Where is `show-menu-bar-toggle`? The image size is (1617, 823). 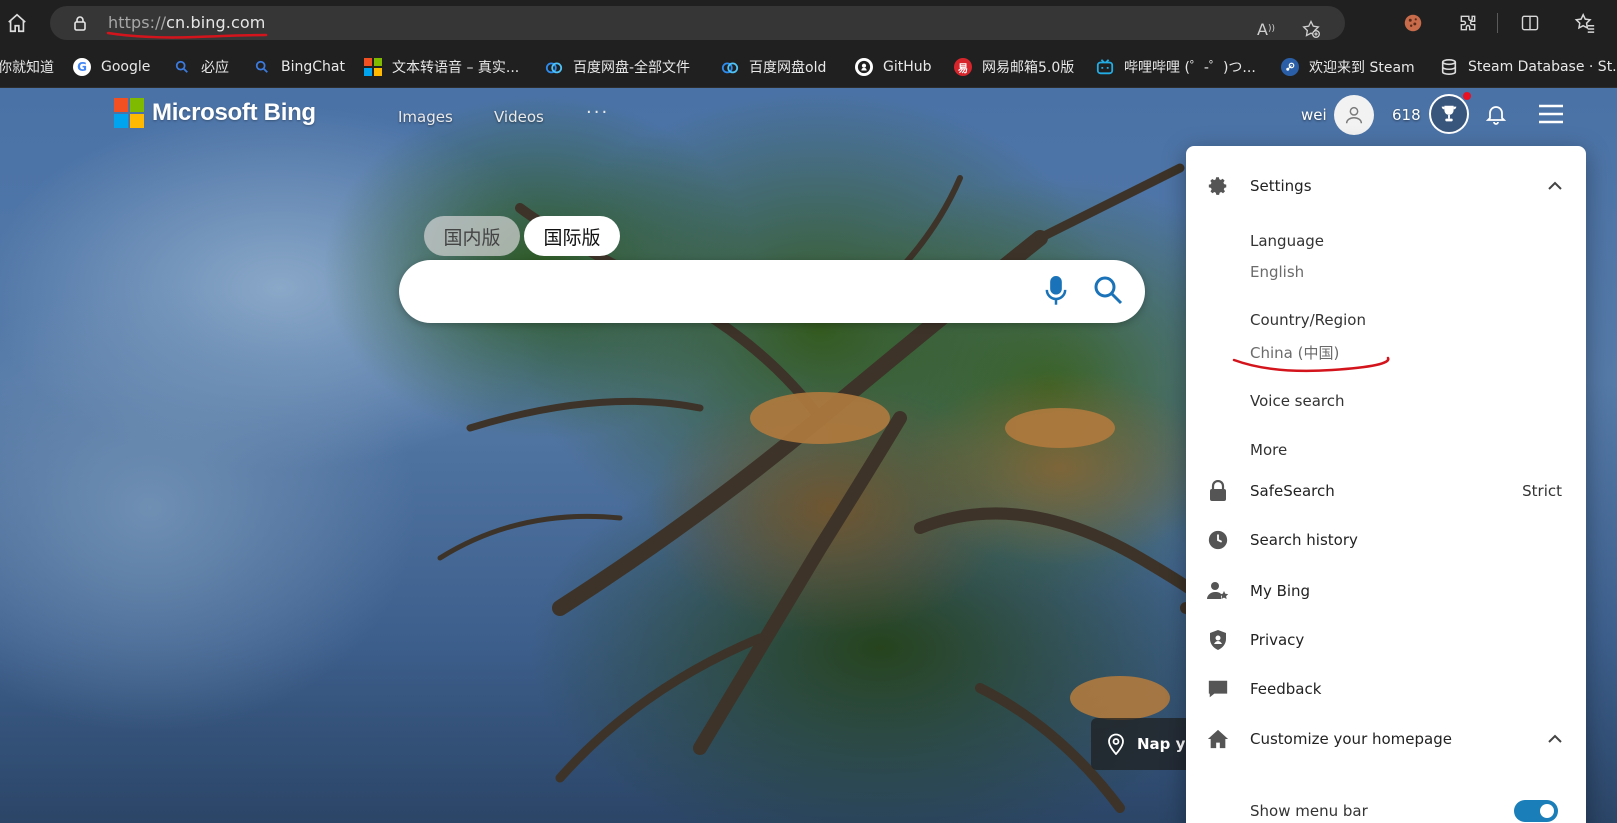 show-menu-bar-toggle is located at coordinates (1536, 811).